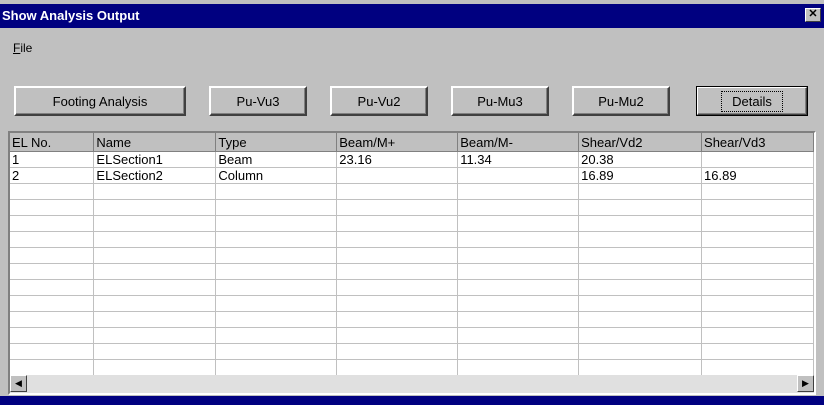 This screenshot has width=824, height=405. What do you see at coordinates (518, 159) in the screenshot?
I see `table-cell: 11.34` at bounding box center [518, 159].